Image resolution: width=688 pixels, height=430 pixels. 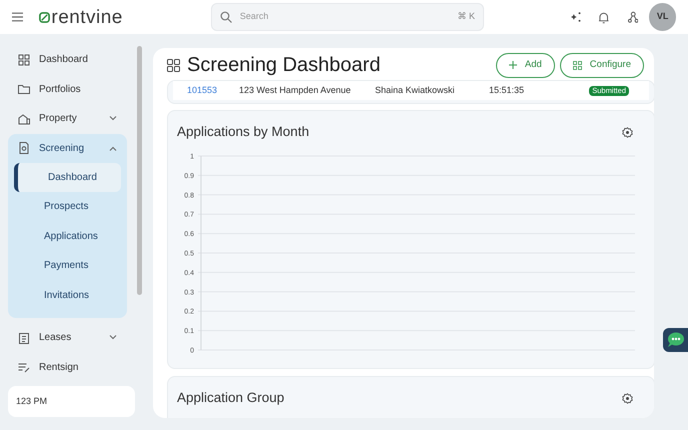 What do you see at coordinates (71, 401) in the screenshot?
I see `footer-card: 123 PM` at bounding box center [71, 401].